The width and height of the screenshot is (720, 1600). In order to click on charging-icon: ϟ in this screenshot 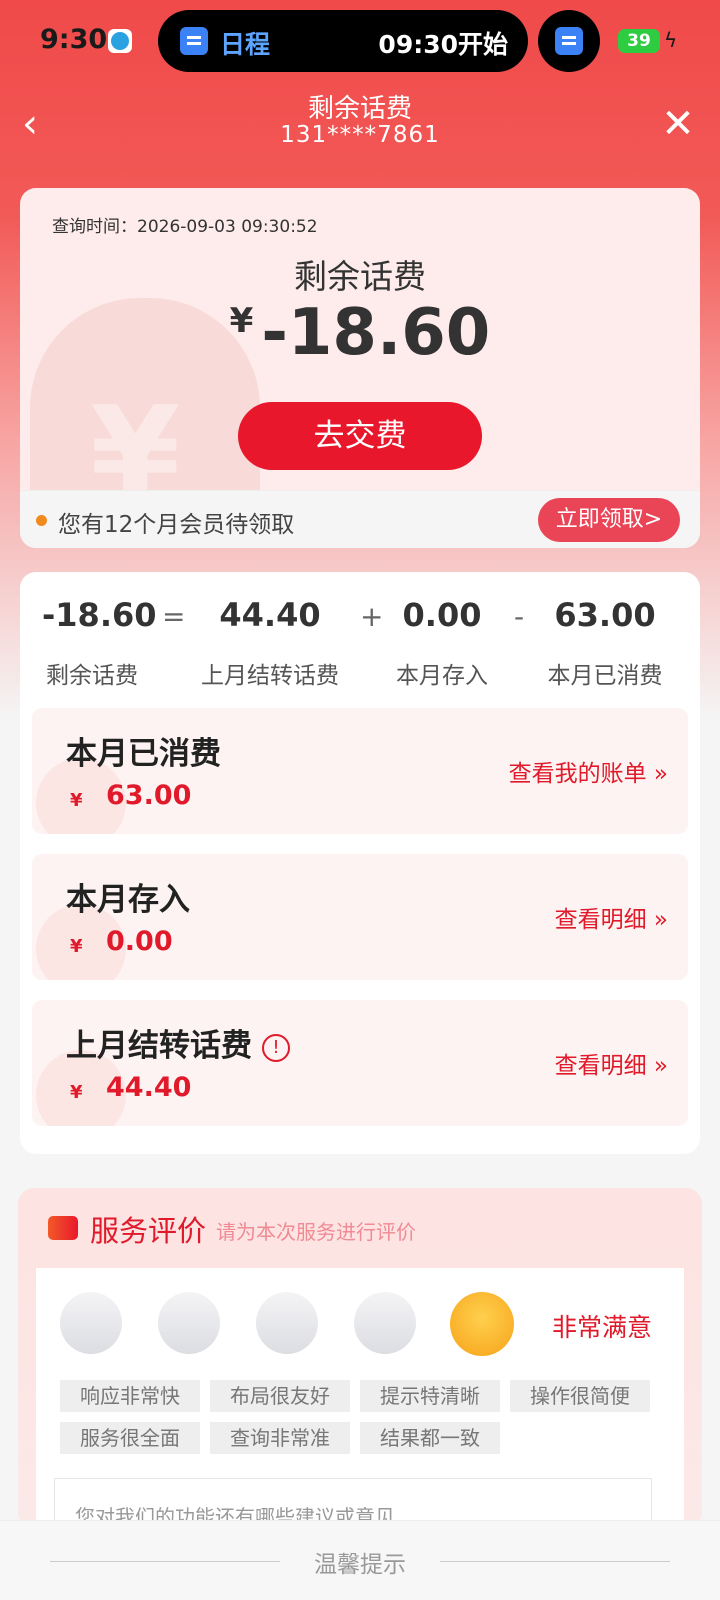, I will do `click(671, 40)`.